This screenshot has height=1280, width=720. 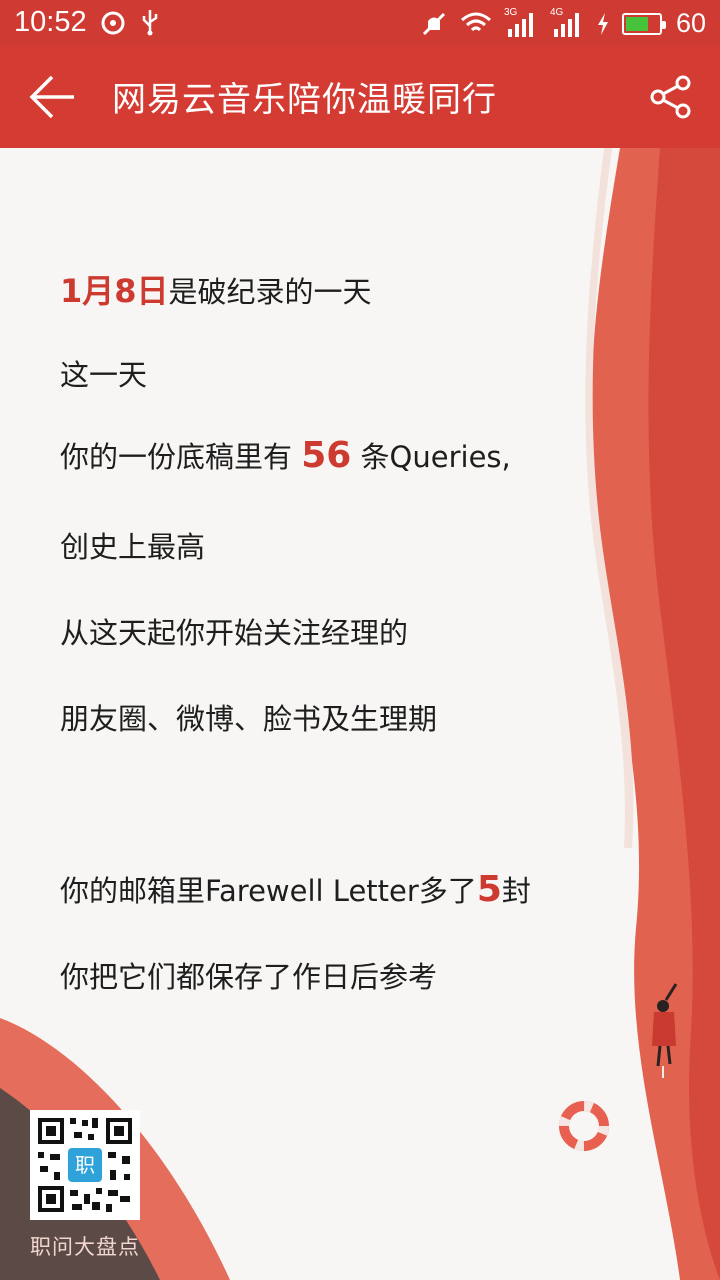 What do you see at coordinates (249, 719) in the screenshot?
I see `letter-line-6: 朋友圈、微博、脸书及生理期` at bounding box center [249, 719].